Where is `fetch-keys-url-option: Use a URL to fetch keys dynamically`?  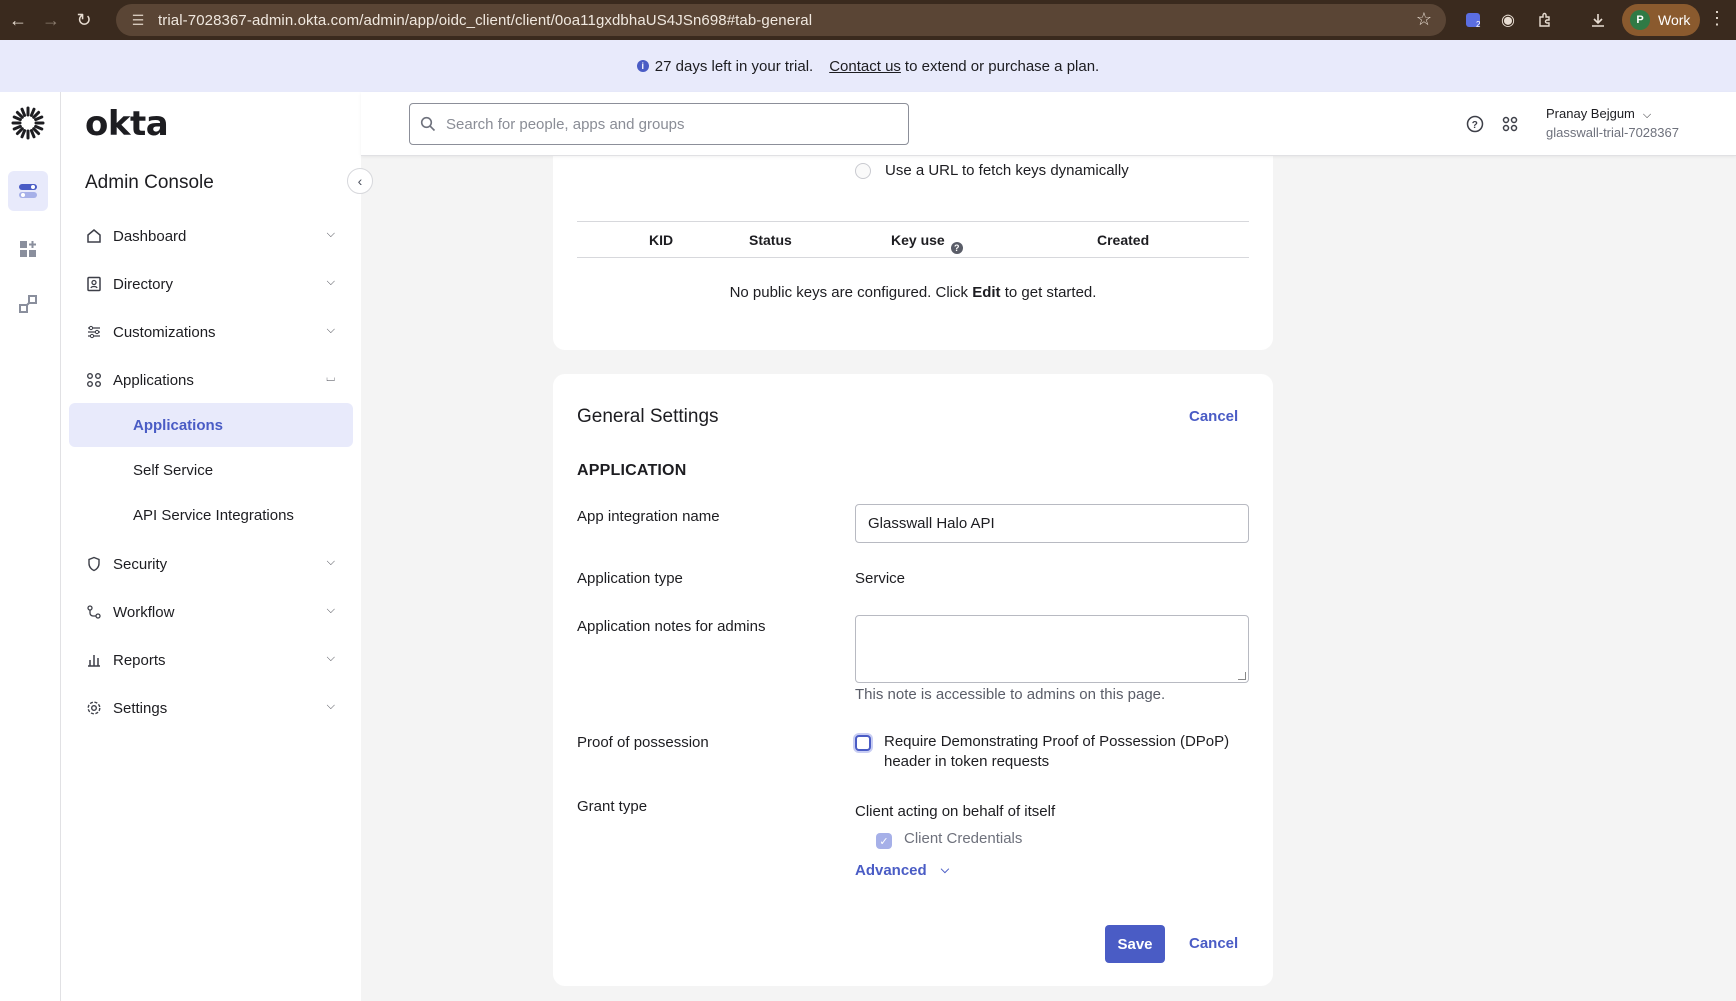 fetch-keys-url-option: Use a URL to fetch keys dynamically is located at coordinates (992, 170).